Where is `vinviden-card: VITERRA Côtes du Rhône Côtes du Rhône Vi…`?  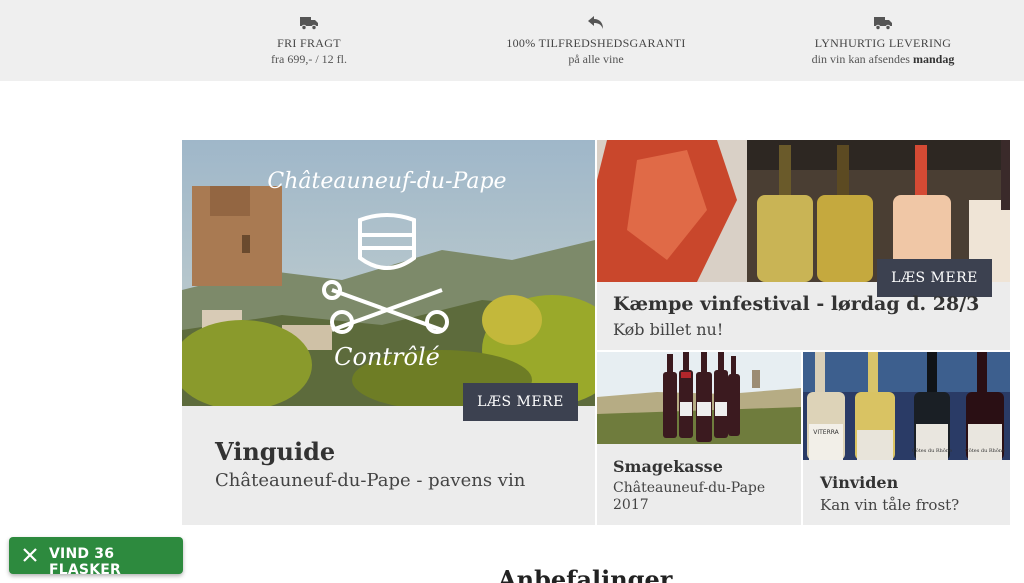
vinviden-card: VITERRA Côtes du Rhône Côtes du Rhône Vi… is located at coordinates (906, 438).